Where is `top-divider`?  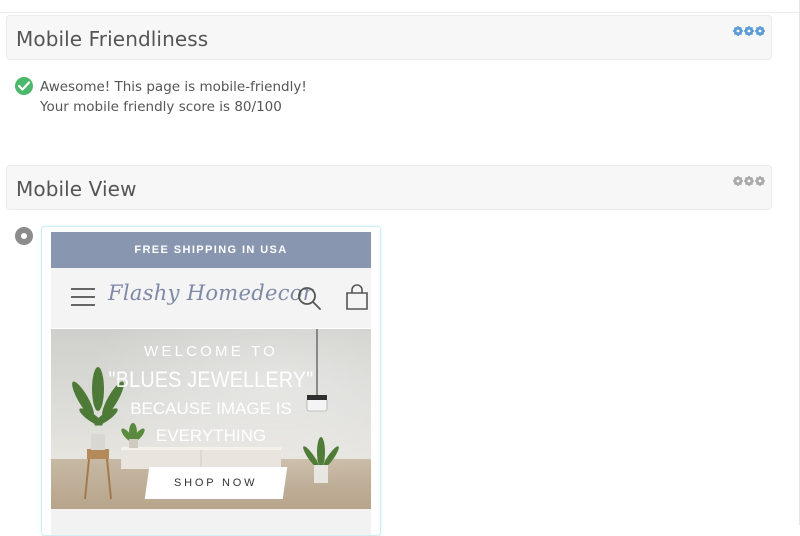
top-divider is located at coordinates (400, 6).